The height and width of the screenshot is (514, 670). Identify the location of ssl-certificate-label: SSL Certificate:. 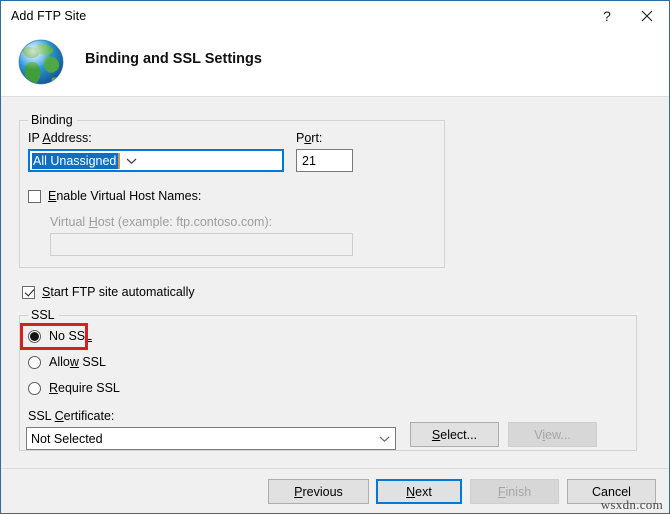
(71, 416).